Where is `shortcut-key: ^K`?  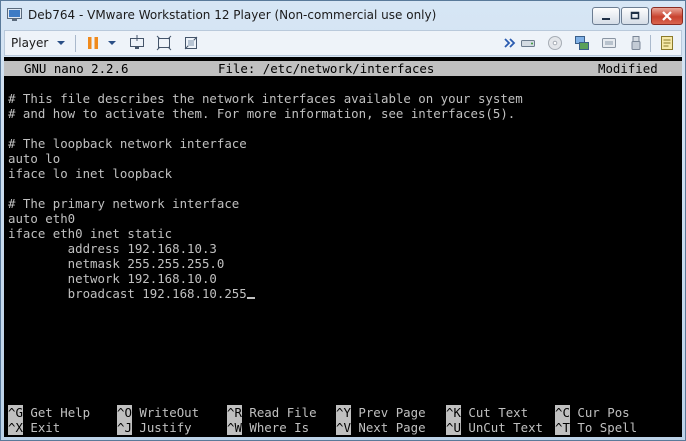 shortcut-key: ^K is located at coordinates (453, 412).